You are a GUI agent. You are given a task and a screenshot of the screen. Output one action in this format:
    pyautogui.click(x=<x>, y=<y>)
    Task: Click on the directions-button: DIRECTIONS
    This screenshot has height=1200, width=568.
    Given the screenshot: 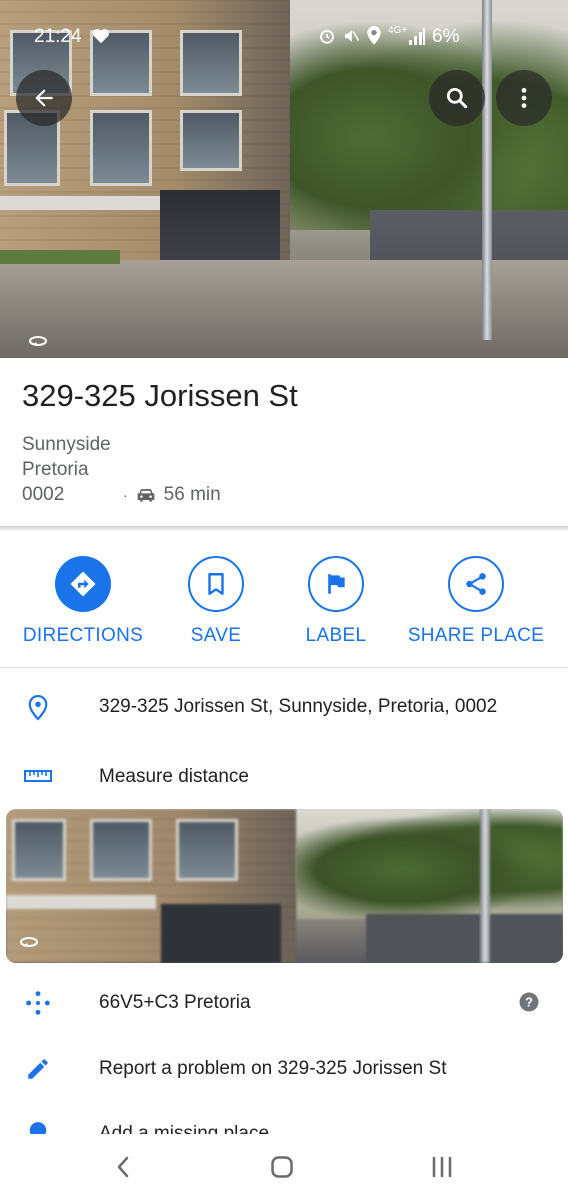 What is the action you would take?
    pyautogui.click(x=83, y=601)
    